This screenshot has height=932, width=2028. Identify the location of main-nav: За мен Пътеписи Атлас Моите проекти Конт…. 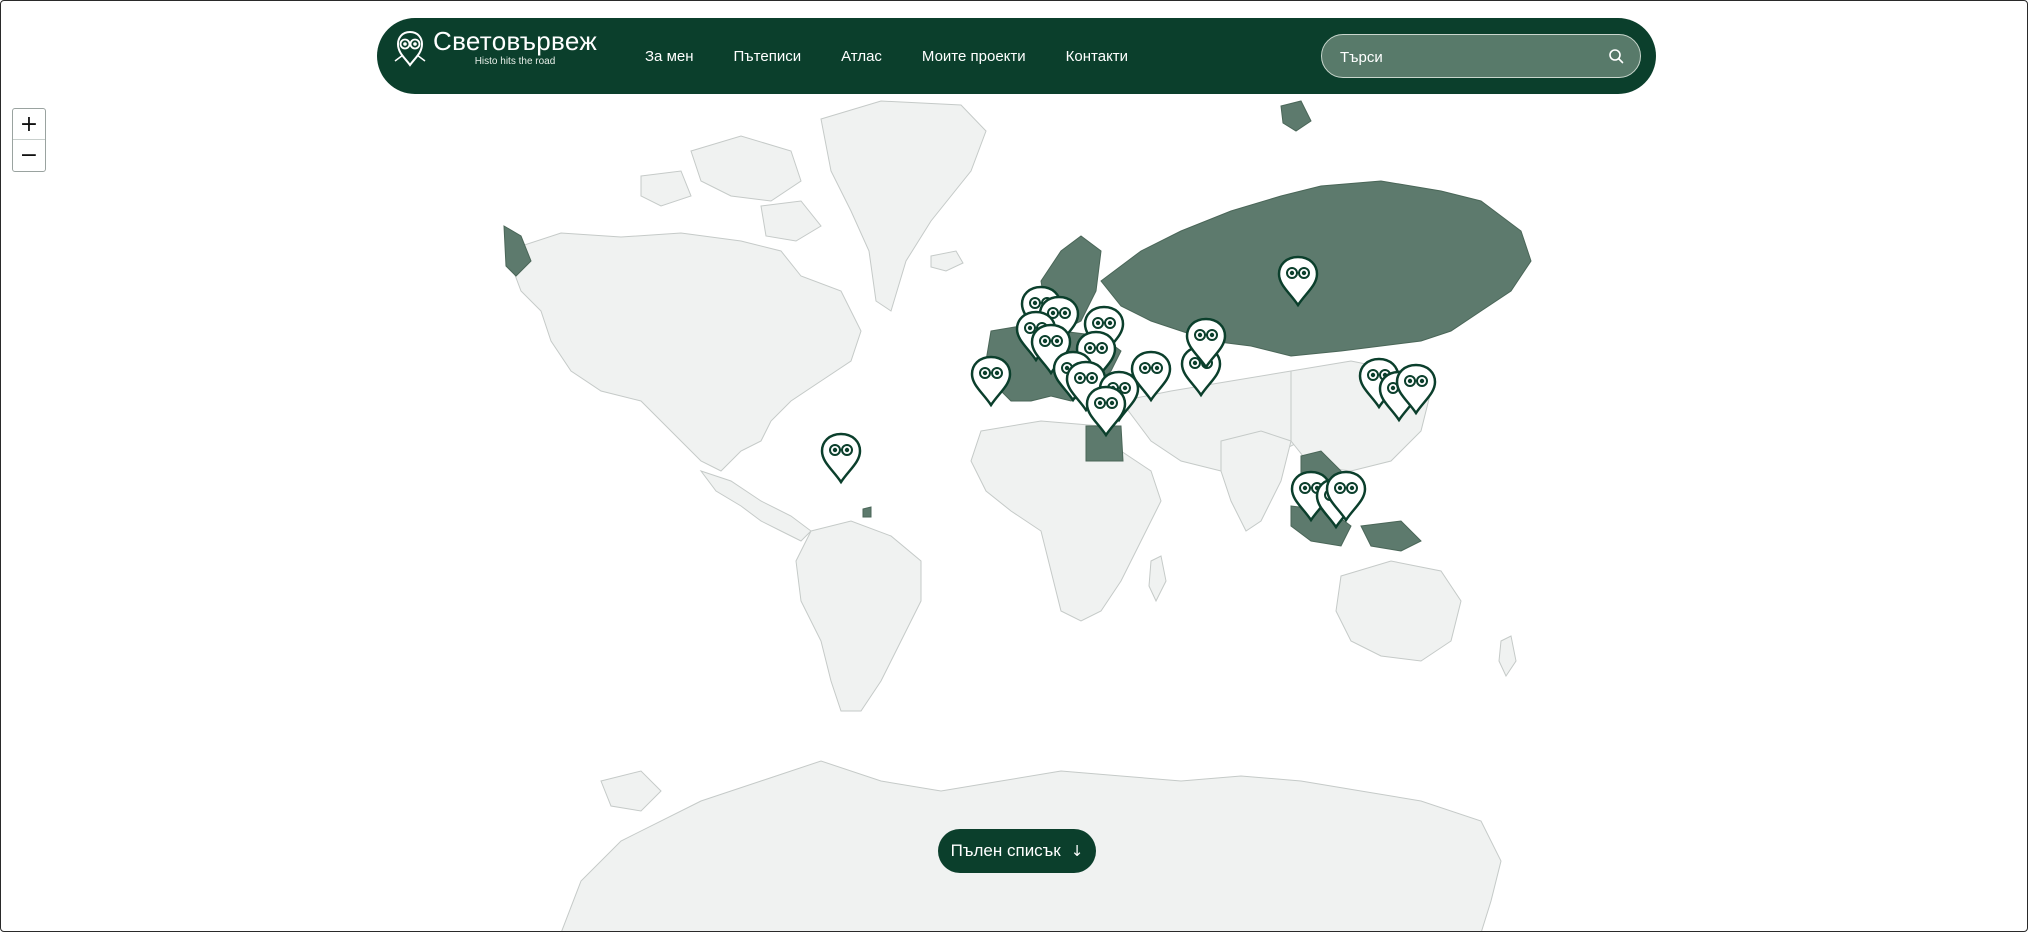
(906, 56).